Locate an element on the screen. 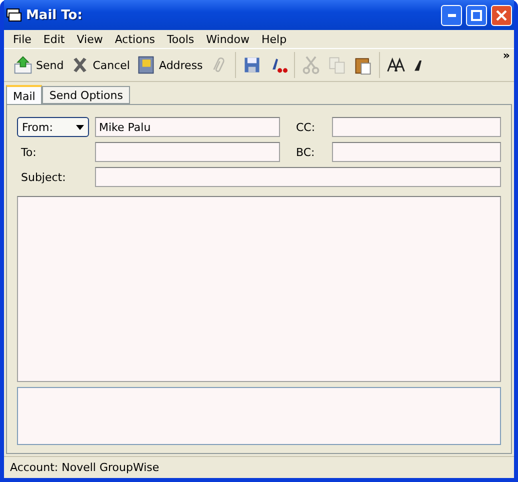 This screenshot has width=518, height=482. from-dropdown: From: is located at coordinates (53, 127).